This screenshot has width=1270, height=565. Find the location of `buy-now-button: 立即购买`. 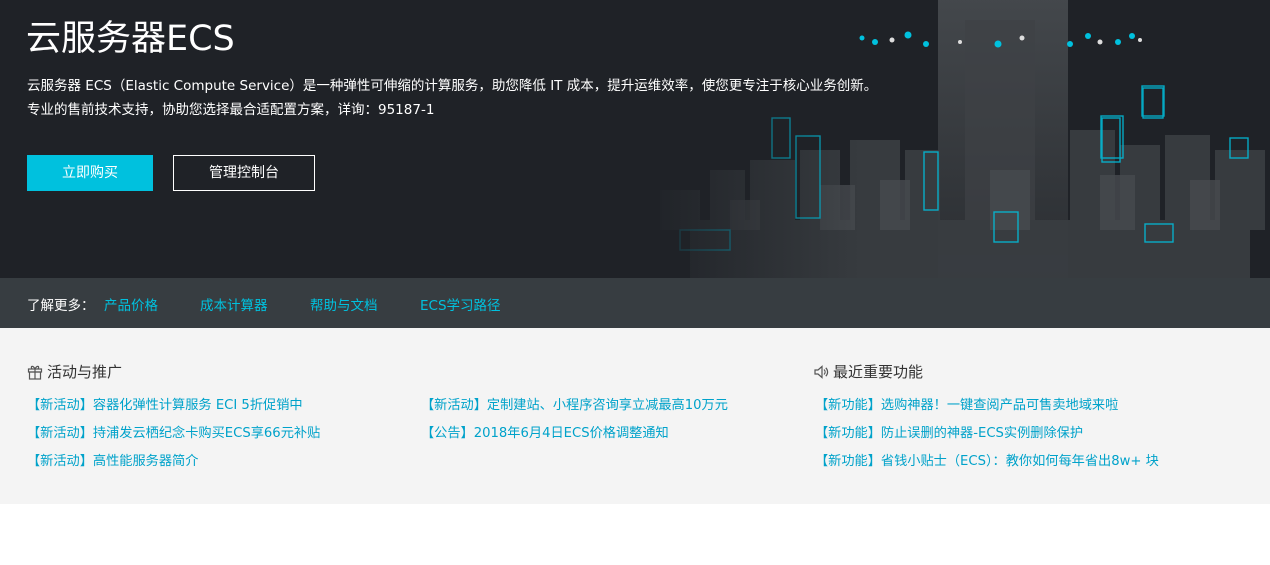

buy-now-button: 立即购买 is located at coordinates (90, 173).